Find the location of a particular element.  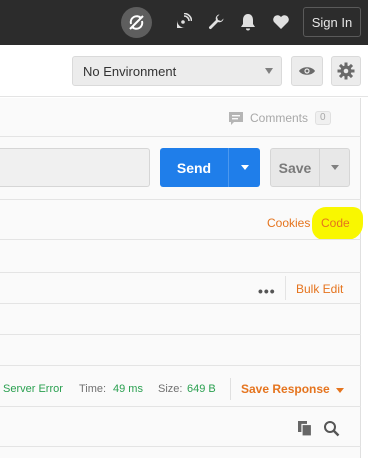

comments-label: Comments is located at coordinates (279, 118).